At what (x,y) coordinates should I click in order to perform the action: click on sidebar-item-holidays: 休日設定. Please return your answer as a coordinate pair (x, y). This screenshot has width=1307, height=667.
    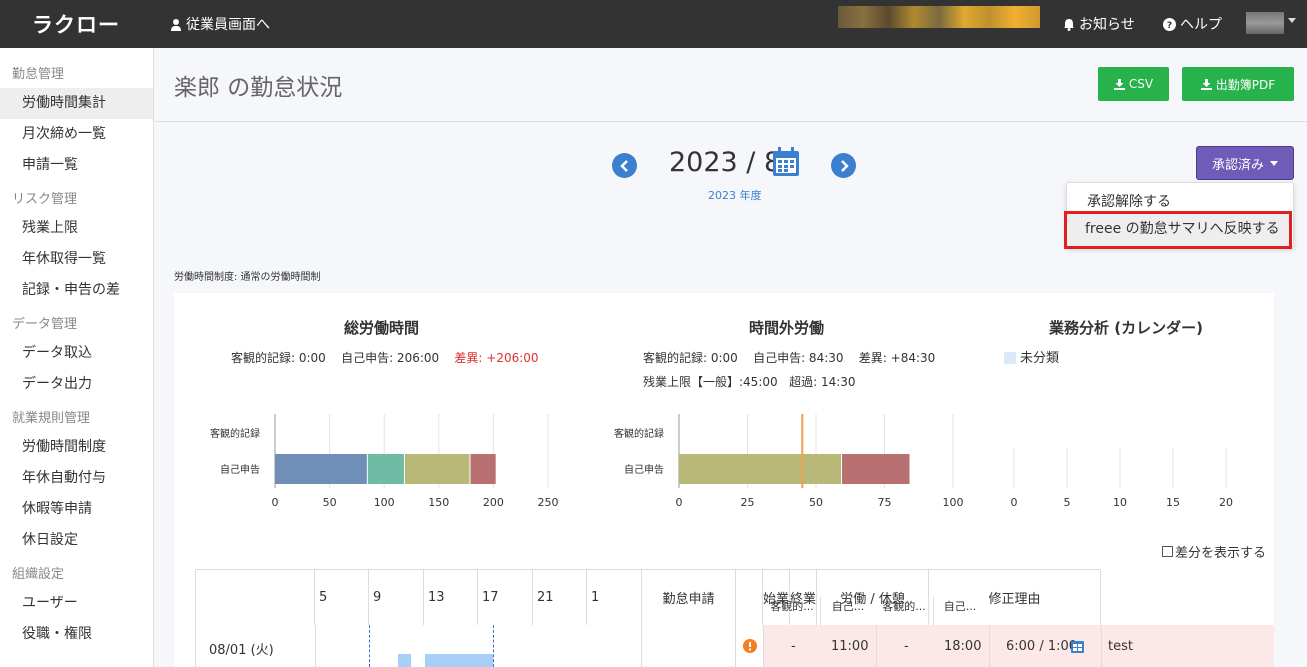
    Looking at the image, I should click on (76, 540).